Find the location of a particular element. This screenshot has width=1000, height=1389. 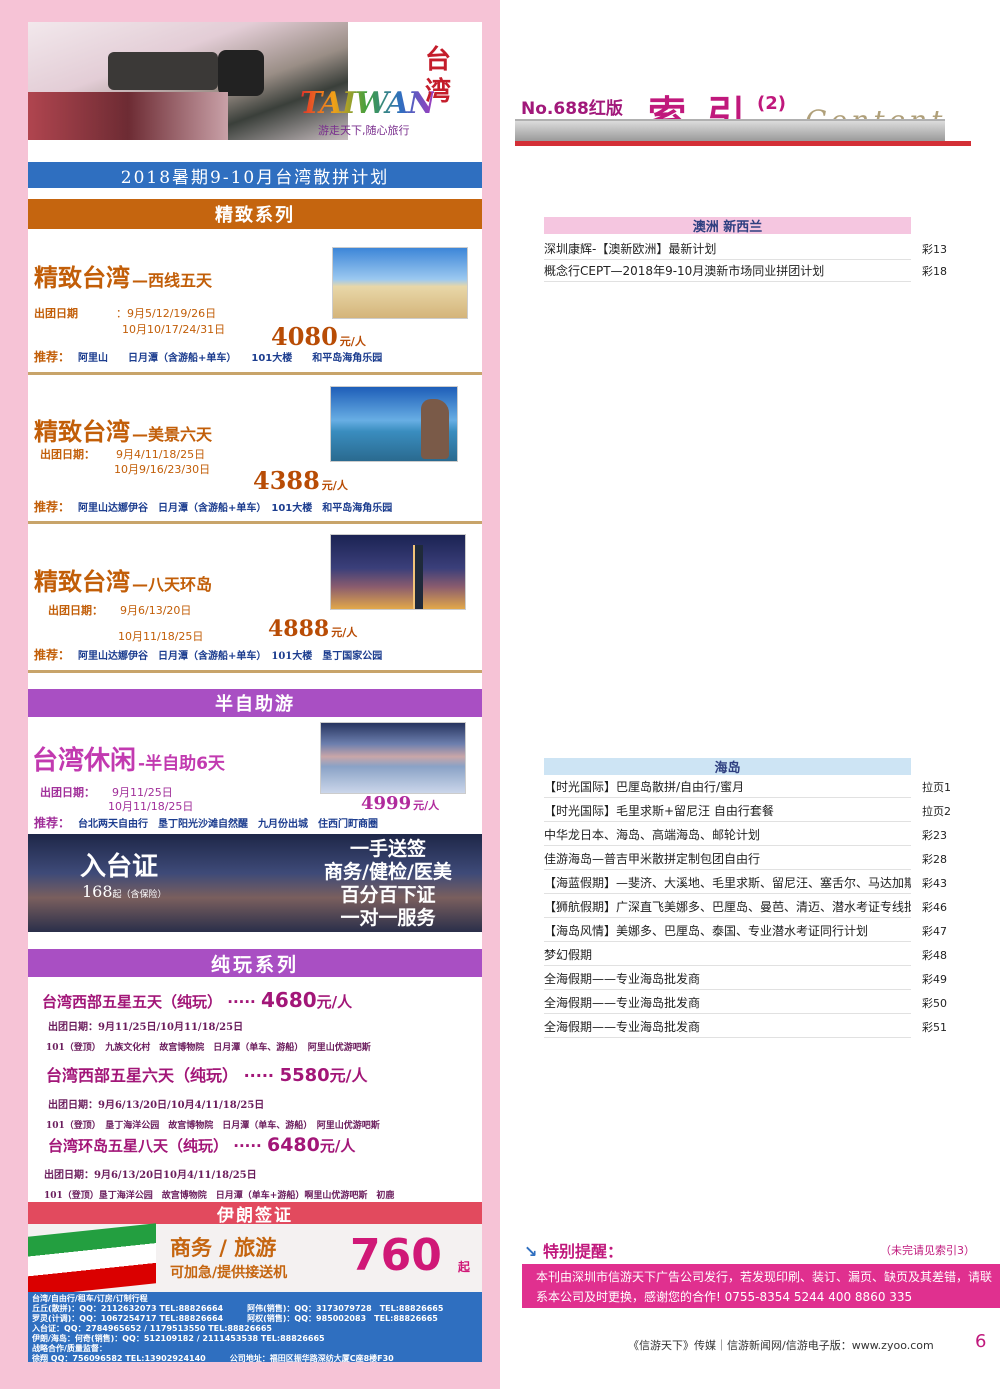

logo-cn: 台湾 is located at coordinates (438, 76).